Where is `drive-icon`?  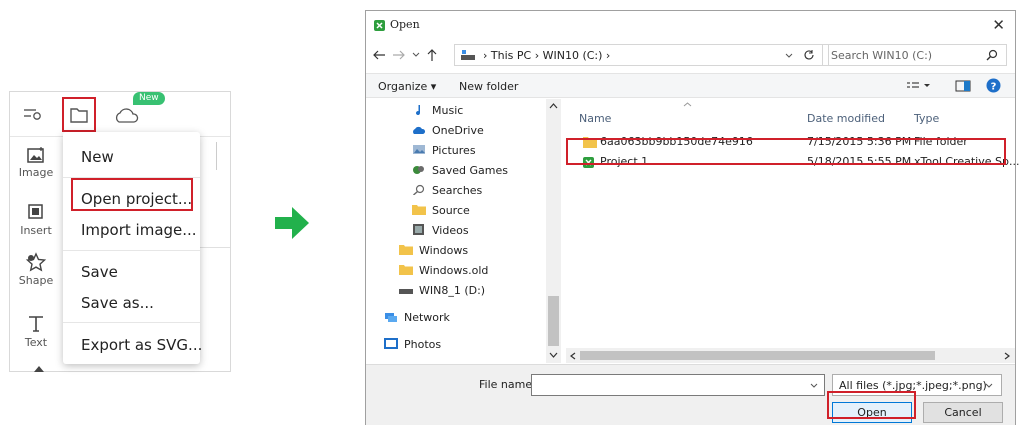
drive-icon is located at coordinates (406, 291).